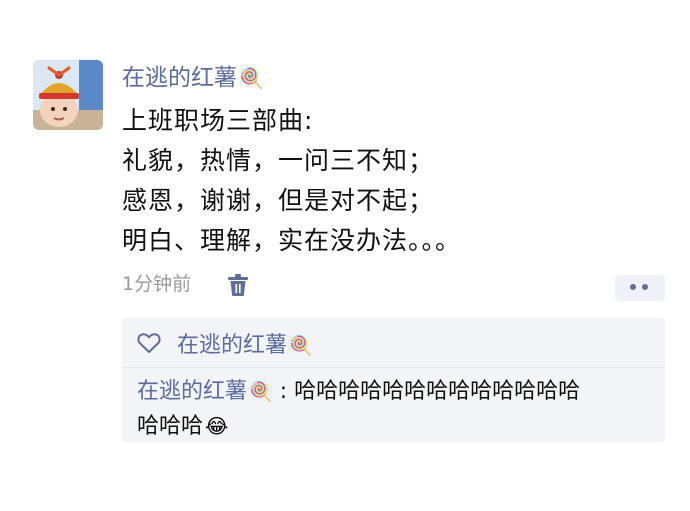 Image resolution: width=690 pixels, height=511 pixels. What do you see at coordinates (437, 391) in the screenshot?
I see `comment-text: 哈哈哈哈哈哈哈哈哈哈哈哈哈` at bounding box center [437, 391].